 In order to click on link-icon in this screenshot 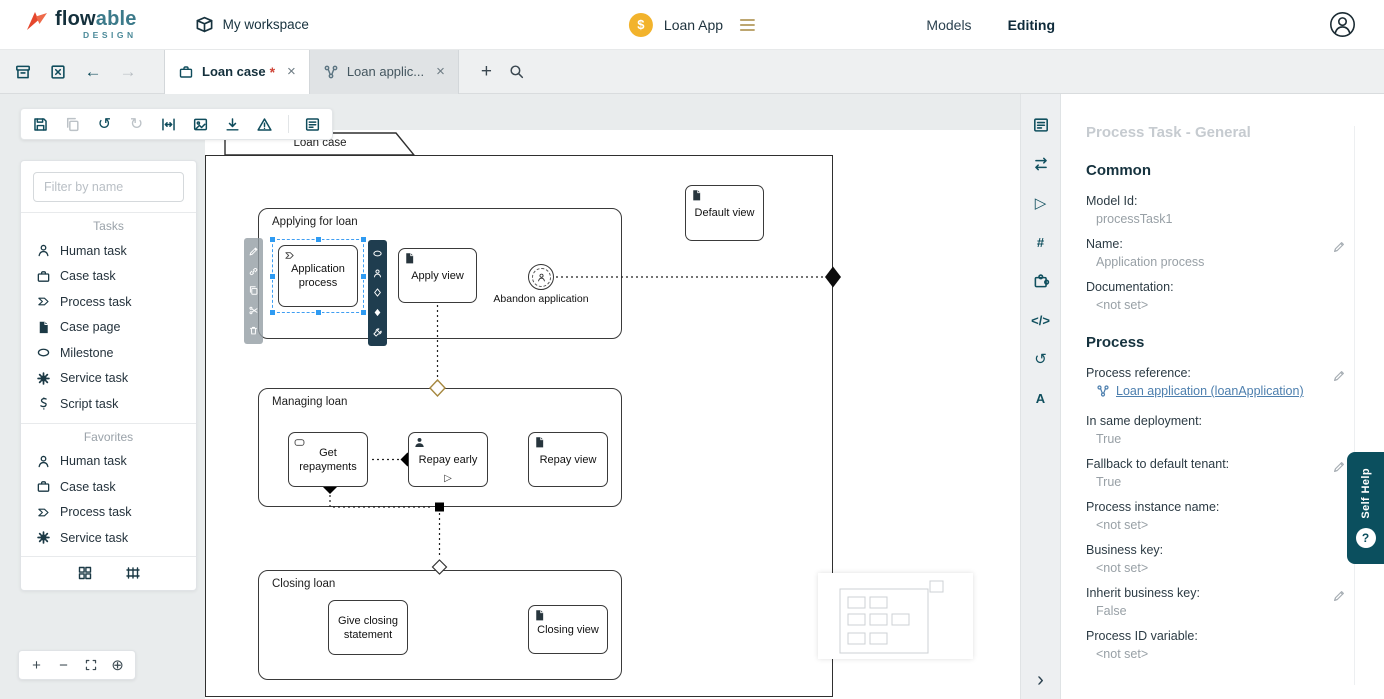, I will do `click(253, 271)`.